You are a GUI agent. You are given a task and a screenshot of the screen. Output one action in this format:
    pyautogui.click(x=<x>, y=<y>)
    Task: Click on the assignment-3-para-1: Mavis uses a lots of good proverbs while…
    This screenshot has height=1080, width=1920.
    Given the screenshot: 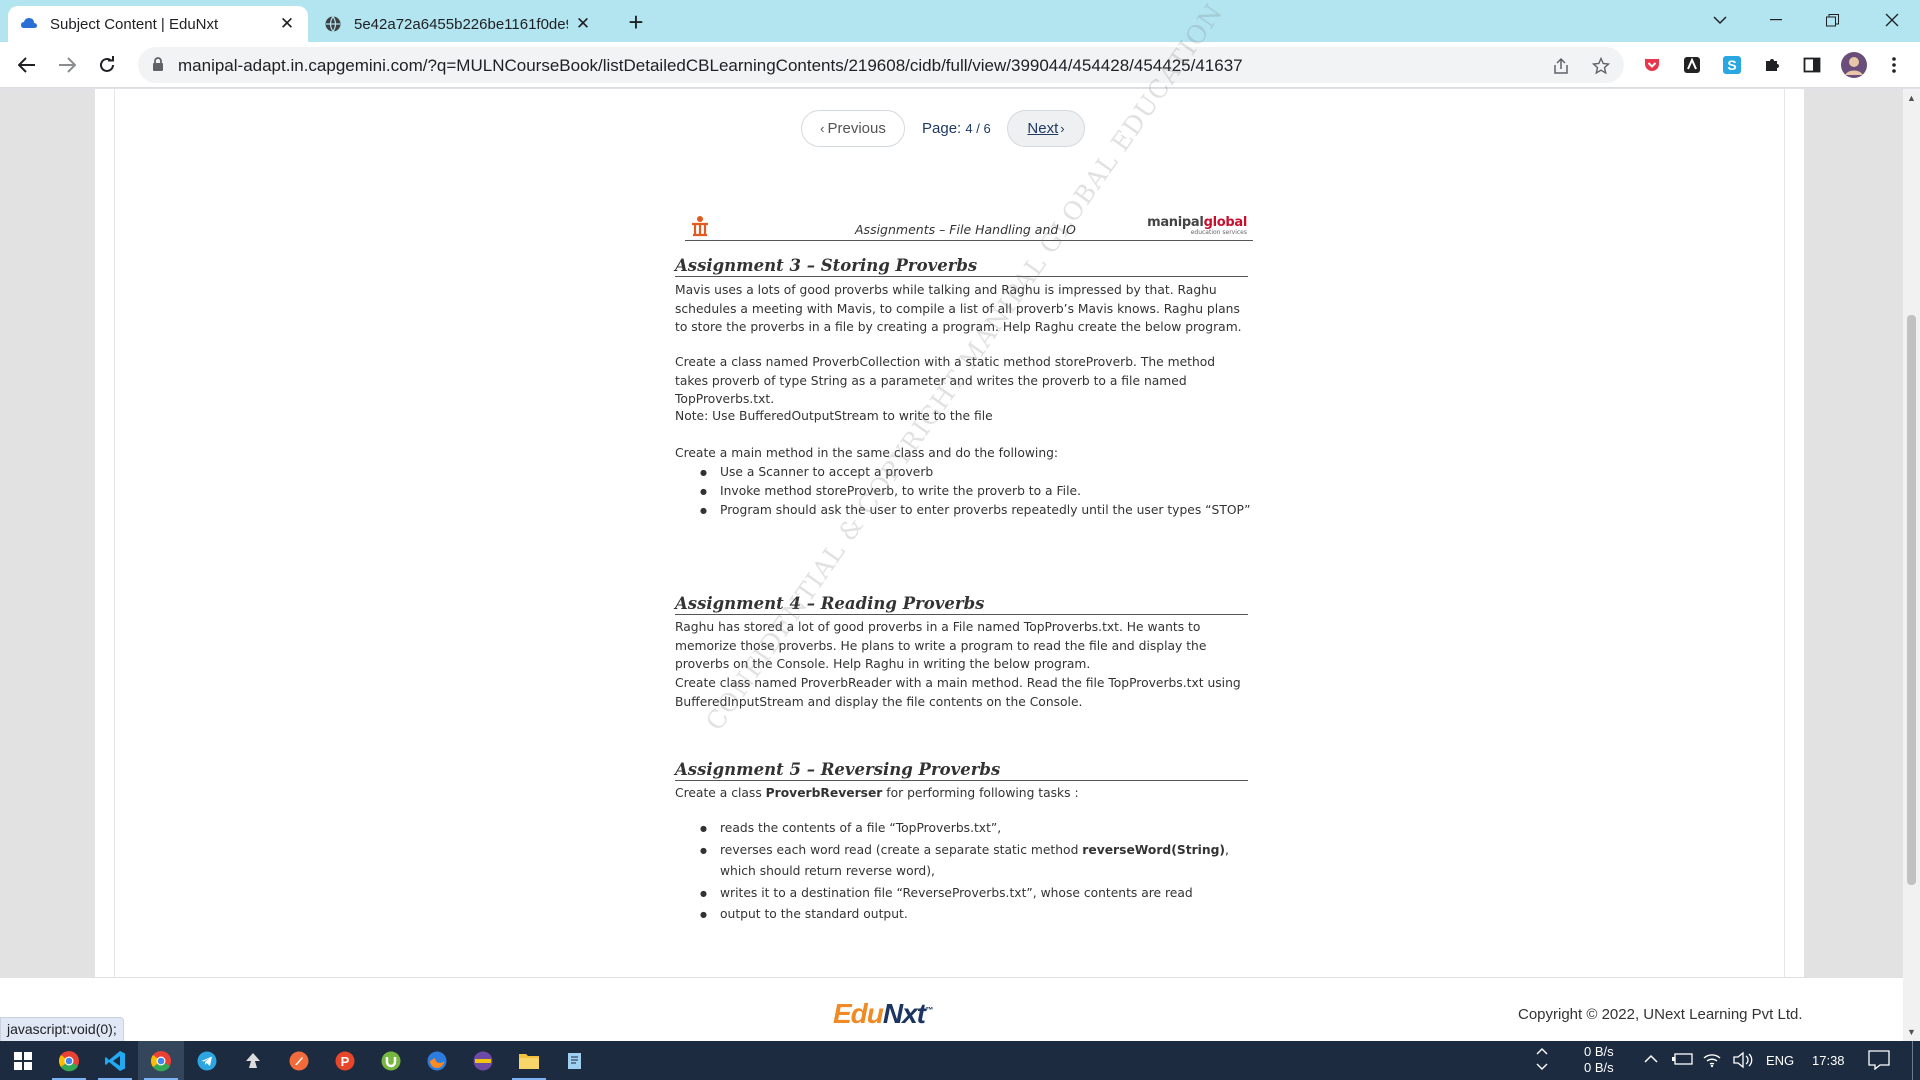 What is the action you would take?
    pyautogui.click(x=958, y=308)
    